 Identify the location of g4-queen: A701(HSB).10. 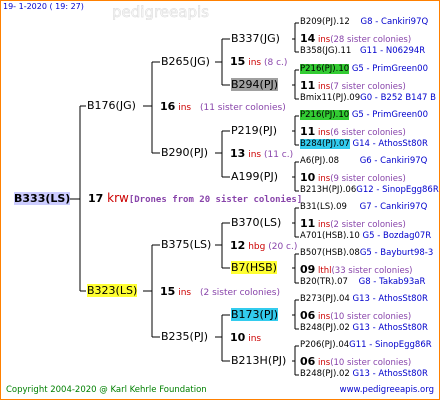
(330, 236).